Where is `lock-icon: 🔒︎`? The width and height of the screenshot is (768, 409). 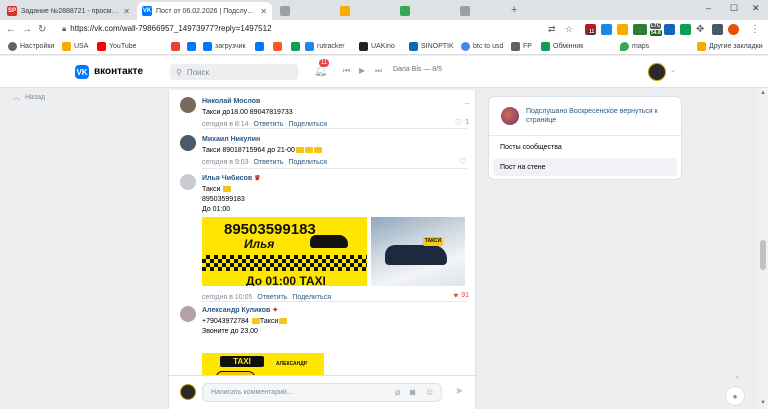
lock-icon: 🔒︎ is located at coordinates (64, 28).